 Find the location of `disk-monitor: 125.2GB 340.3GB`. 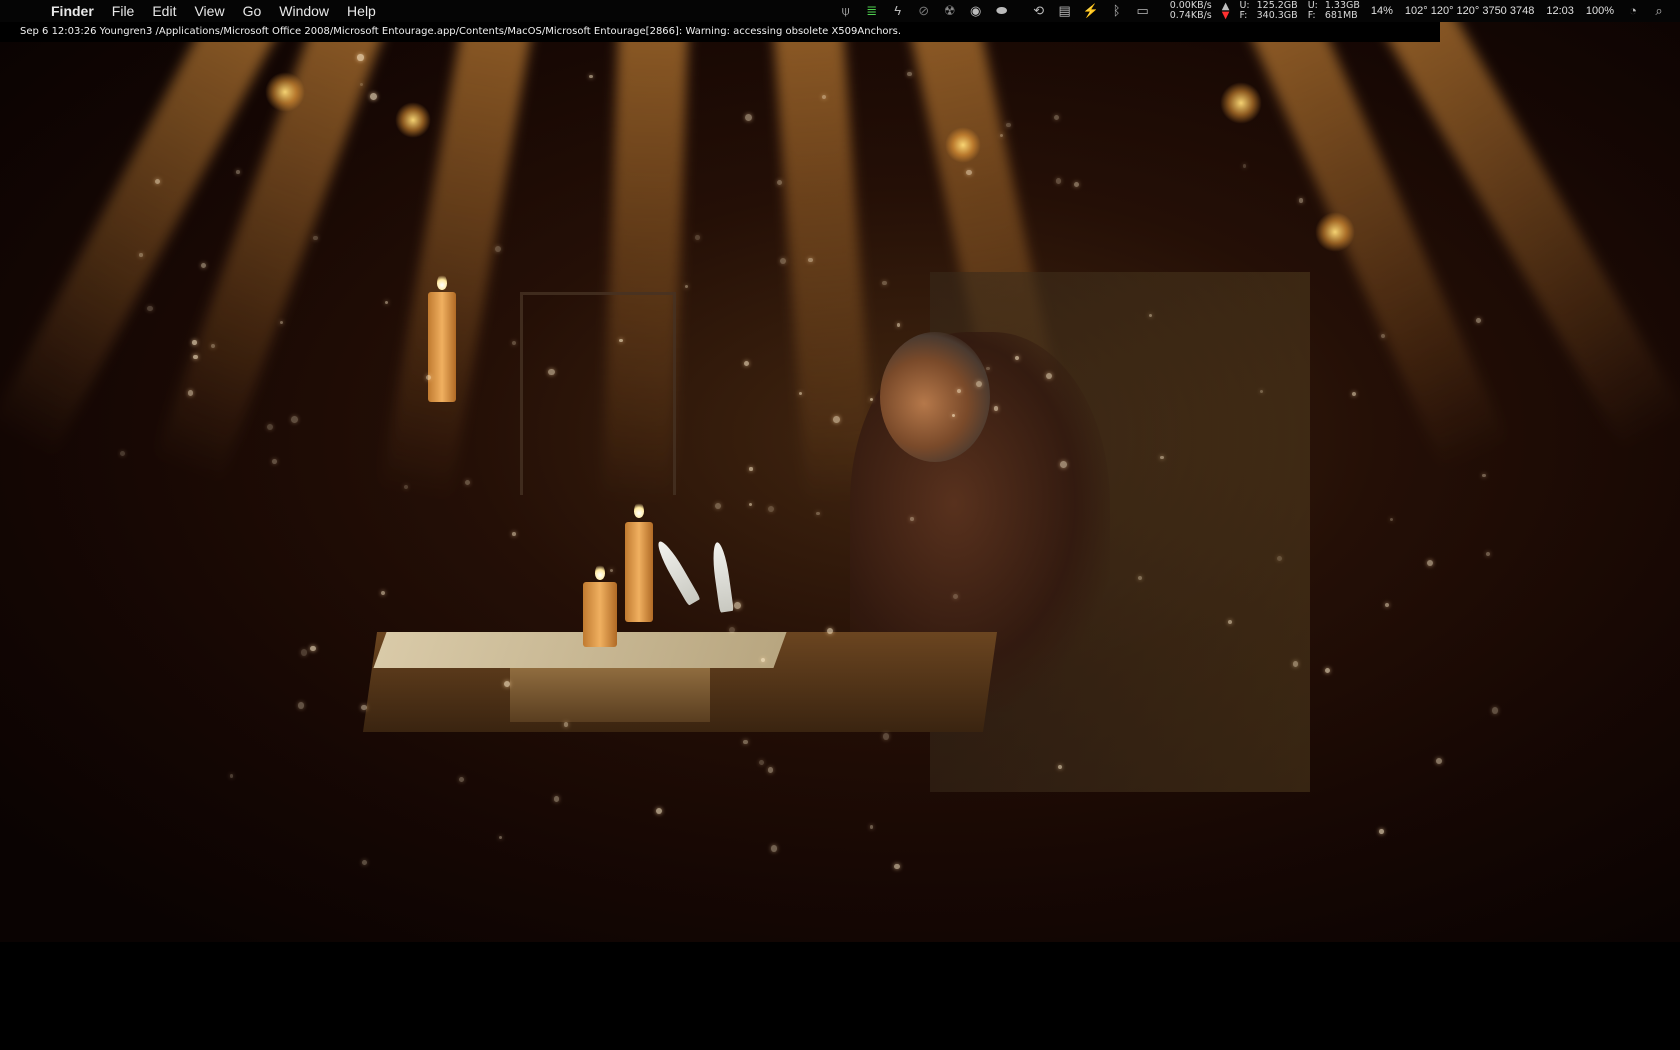

disk-monitor: 125.2GB 340.3GB is located at coordinates (1277, 11).